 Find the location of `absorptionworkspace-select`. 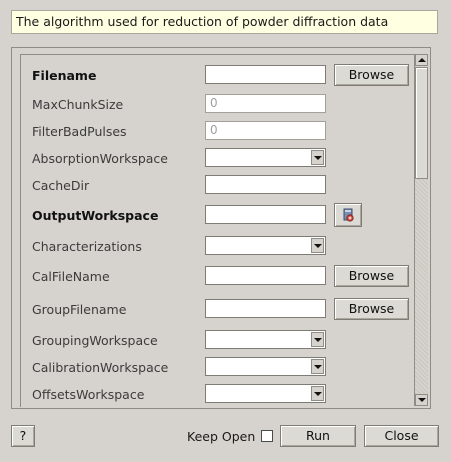

absorptionworkspace-select is located at coordinates (265, 157).